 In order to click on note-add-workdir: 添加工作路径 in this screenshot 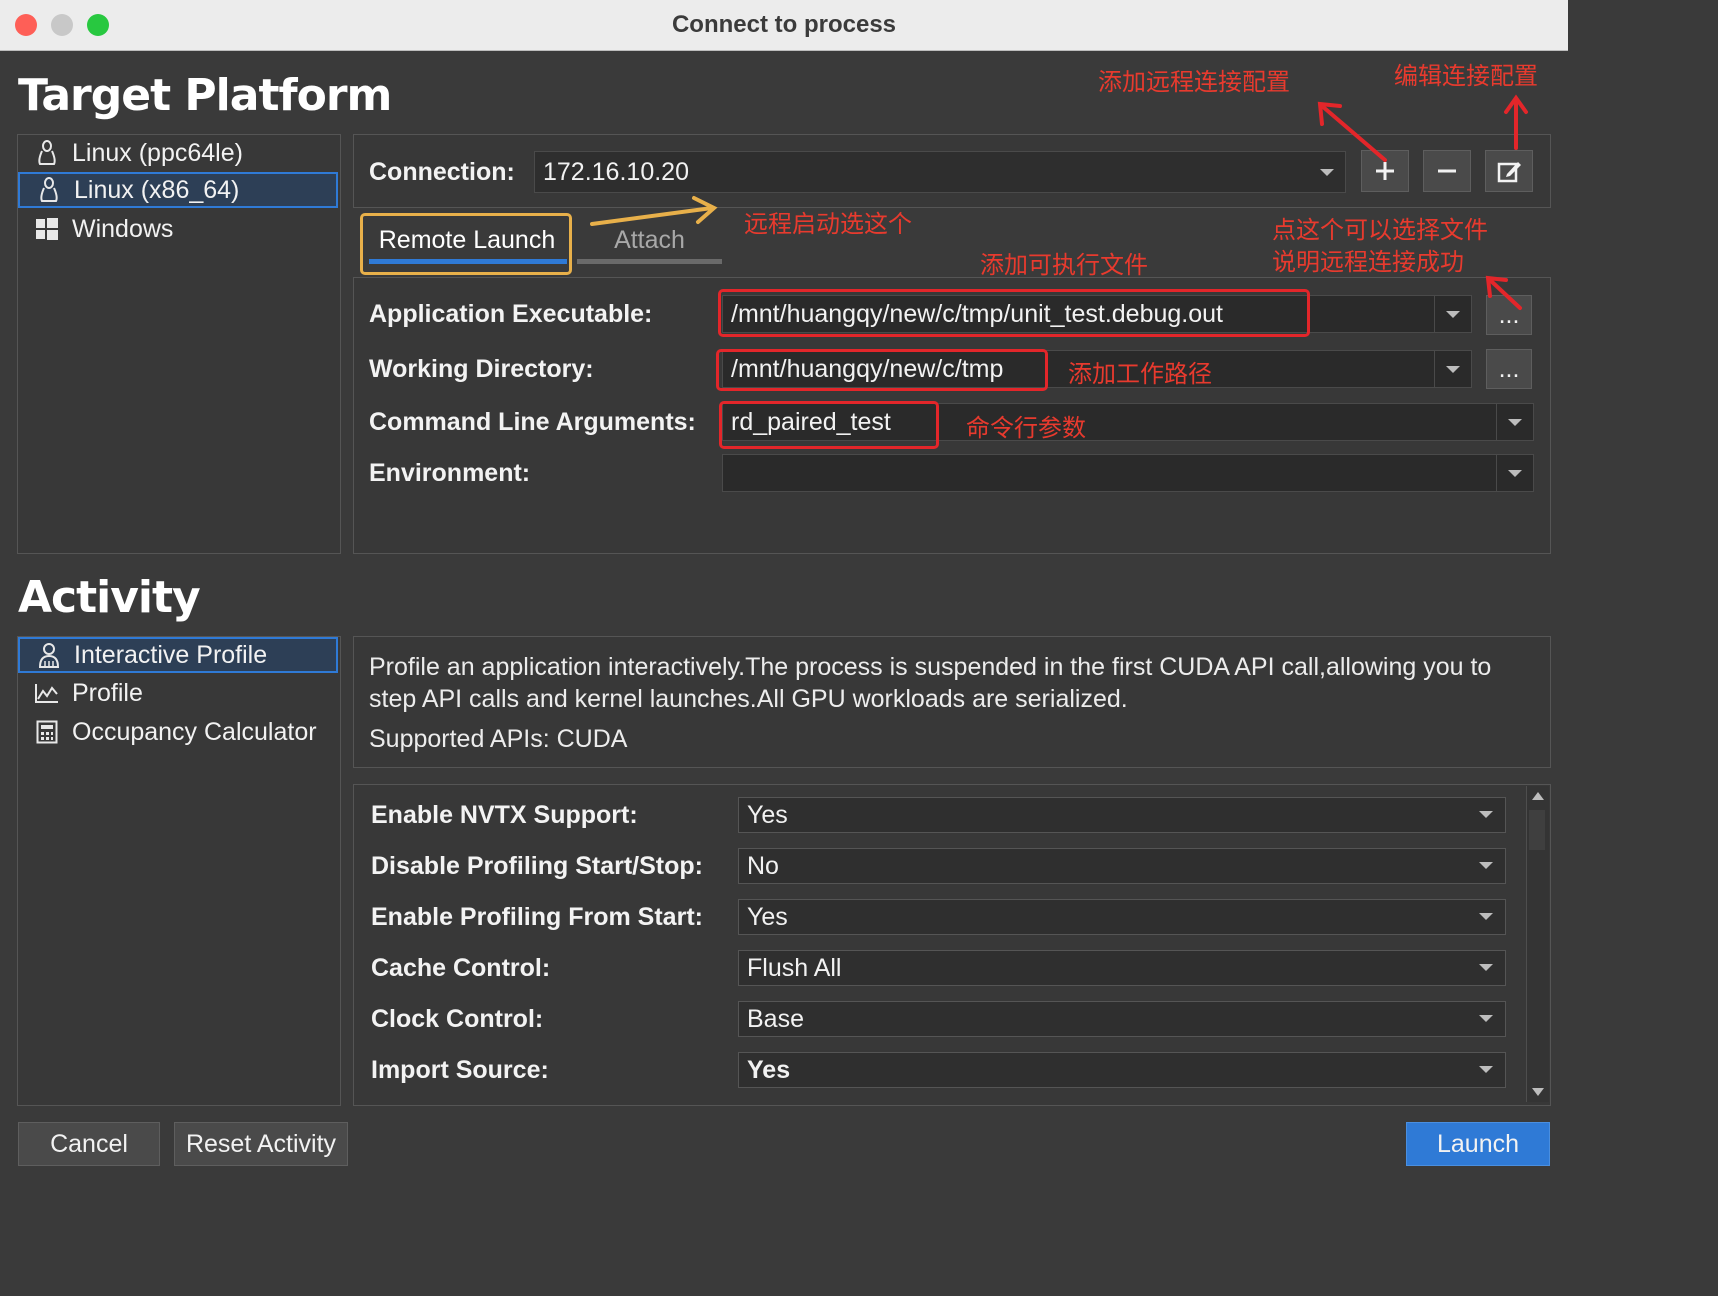, I will do `click(1140, 374)`.